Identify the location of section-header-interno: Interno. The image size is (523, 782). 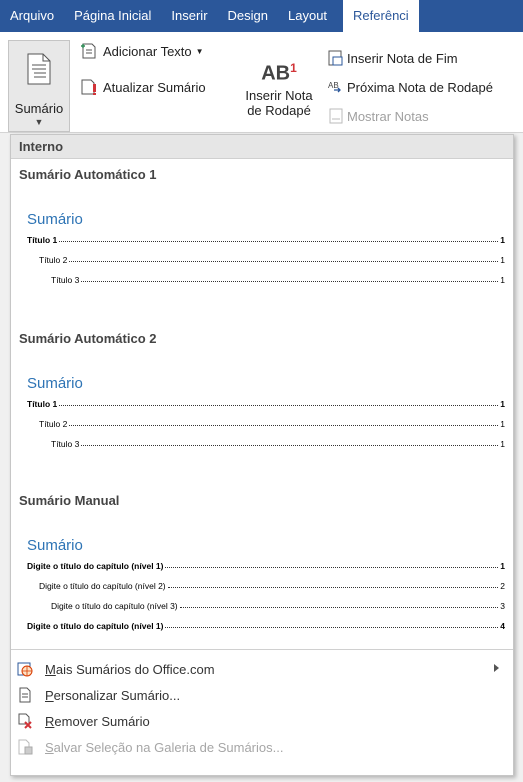
(262, 147).